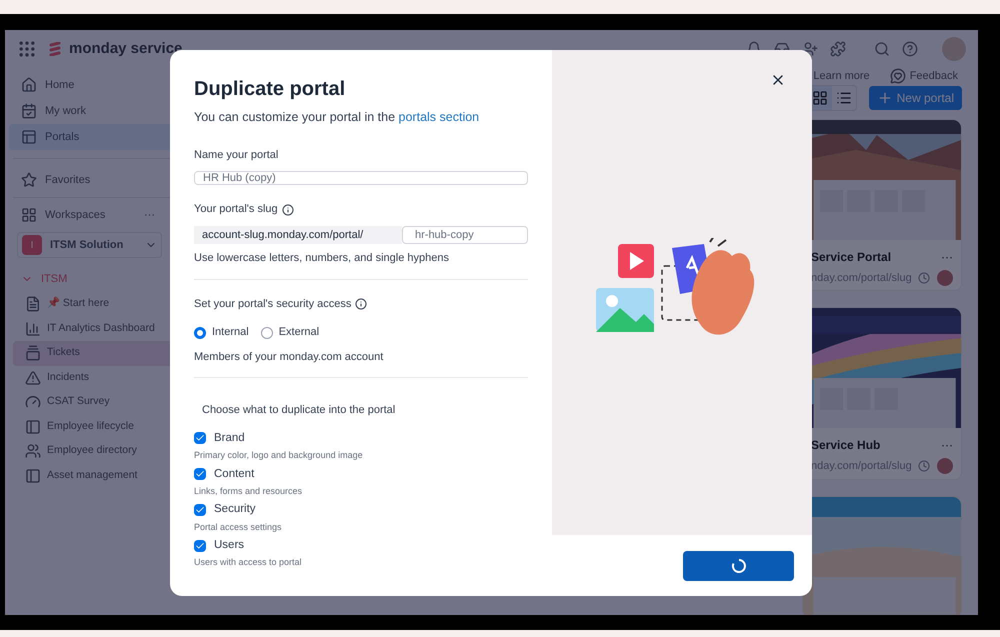 This screenshot has width=1000, height=637. I want to click on new-portal-button: New portal, so click(915, 98).